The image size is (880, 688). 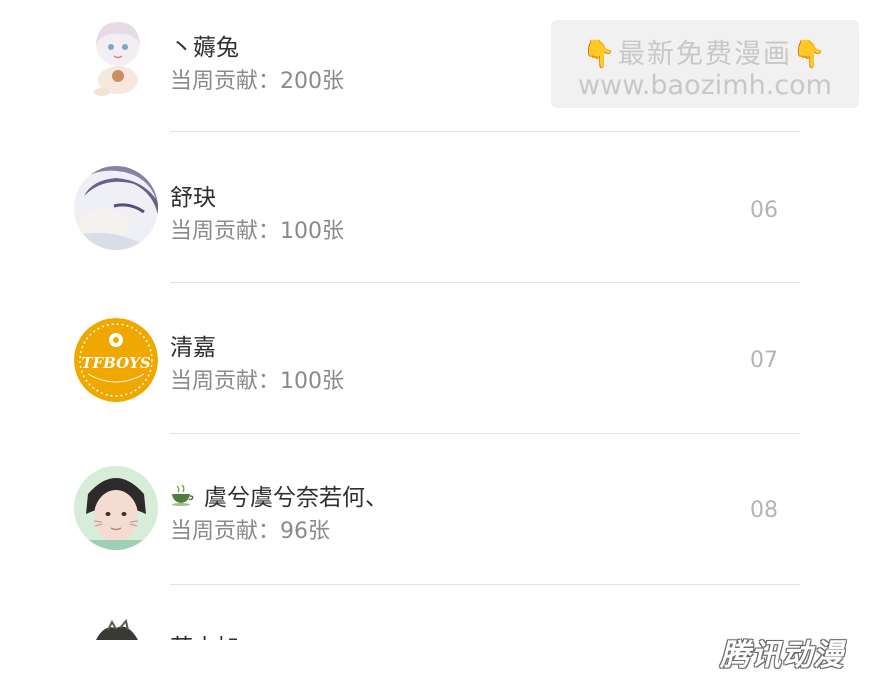 I want to click on teacup-icon, so click(x=182, y=495).